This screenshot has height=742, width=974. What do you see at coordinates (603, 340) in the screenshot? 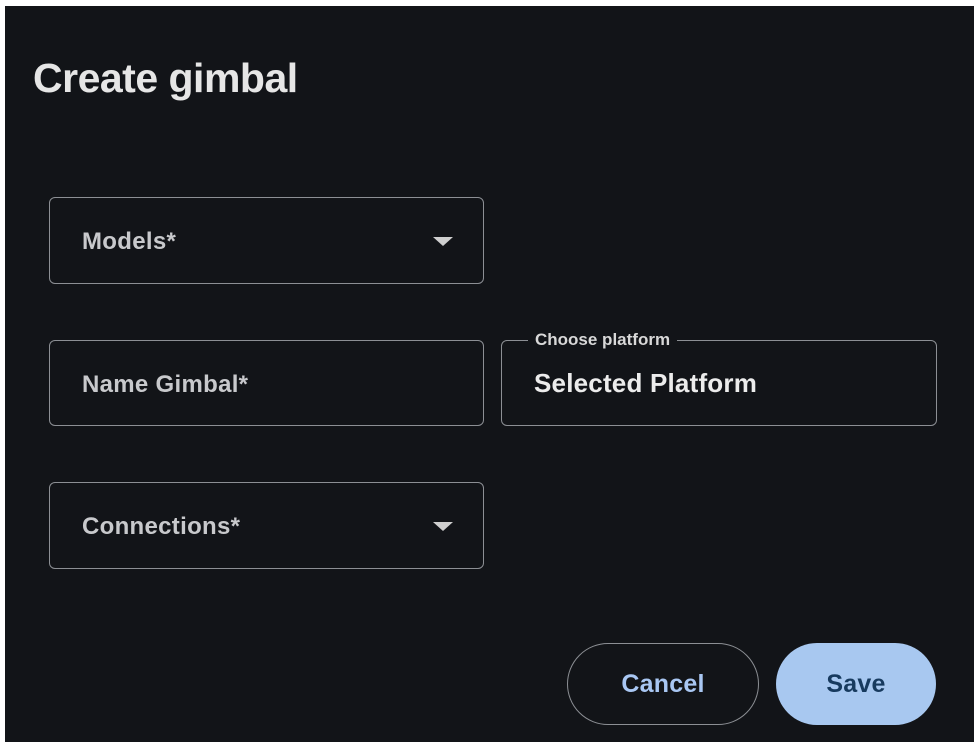
I see `platform-floating-label: Choose platform` at bounding box center [603, 340].